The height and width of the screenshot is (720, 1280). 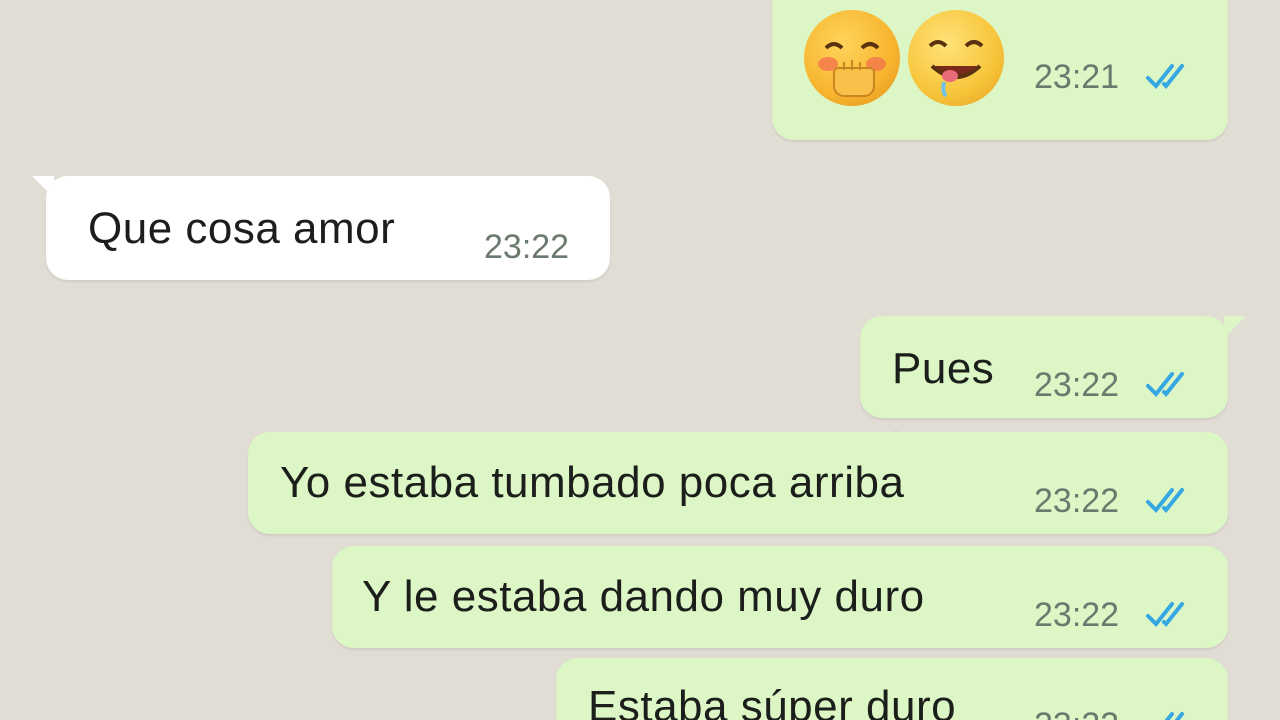 I want to click on message-text: Que cosa amor, so click(x=242, y=228).